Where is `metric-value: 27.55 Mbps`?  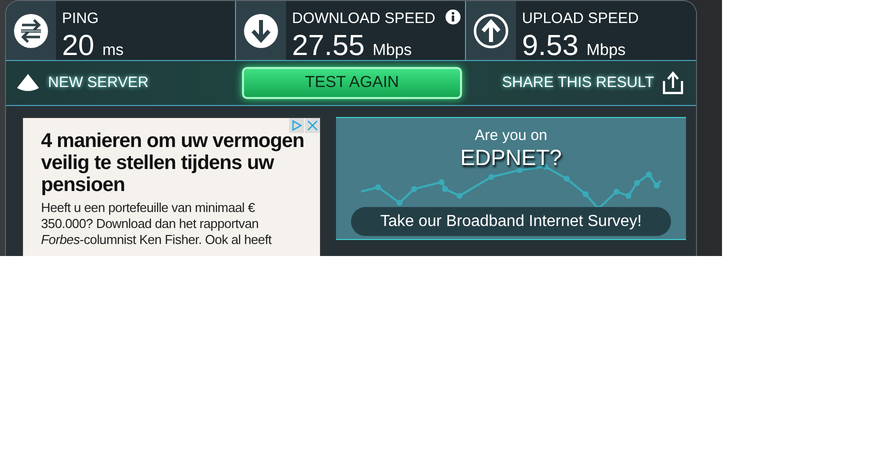 metric-value: 27.55 Mbps is located at coordinates (352, 47).